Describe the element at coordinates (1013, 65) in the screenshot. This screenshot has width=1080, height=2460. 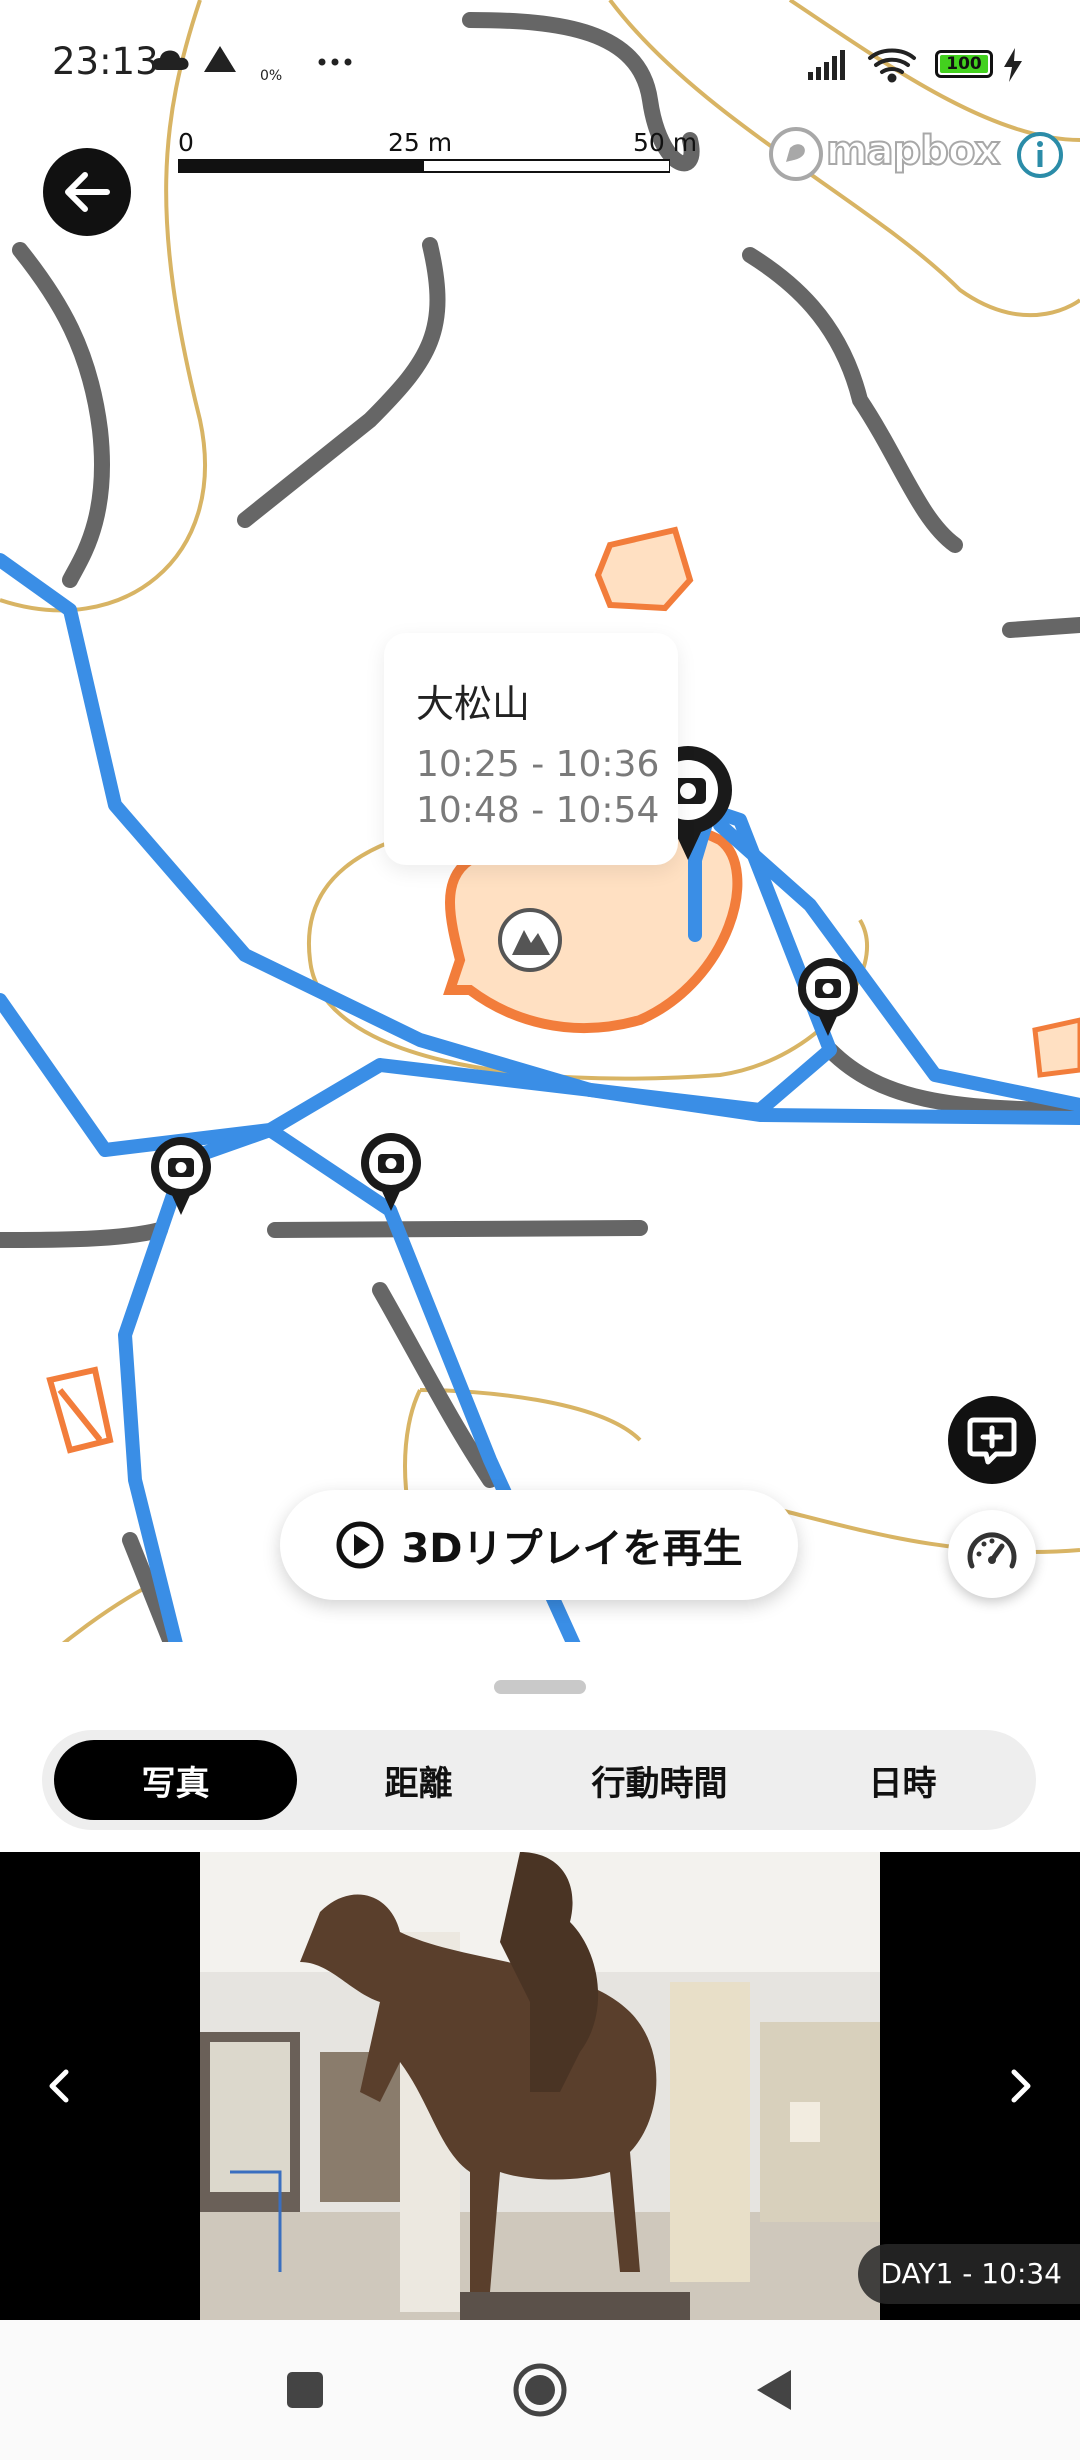
I see `charging-icon` at that location.